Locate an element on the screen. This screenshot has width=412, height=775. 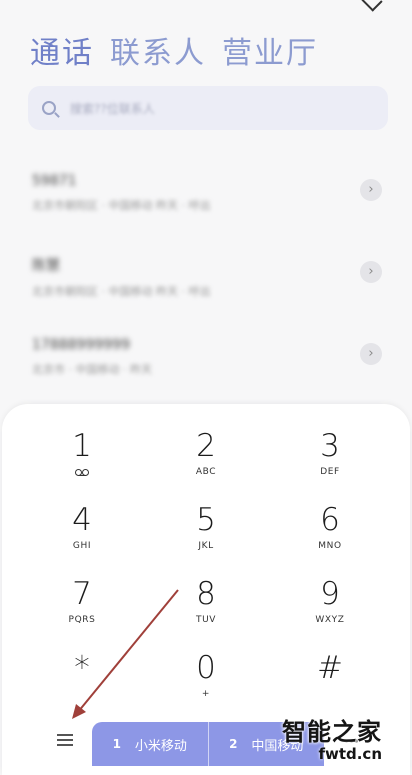
call-log-item: 17888999999 北京市 · 中国移动 · 昨天 › is located at coordinates (206, 360).